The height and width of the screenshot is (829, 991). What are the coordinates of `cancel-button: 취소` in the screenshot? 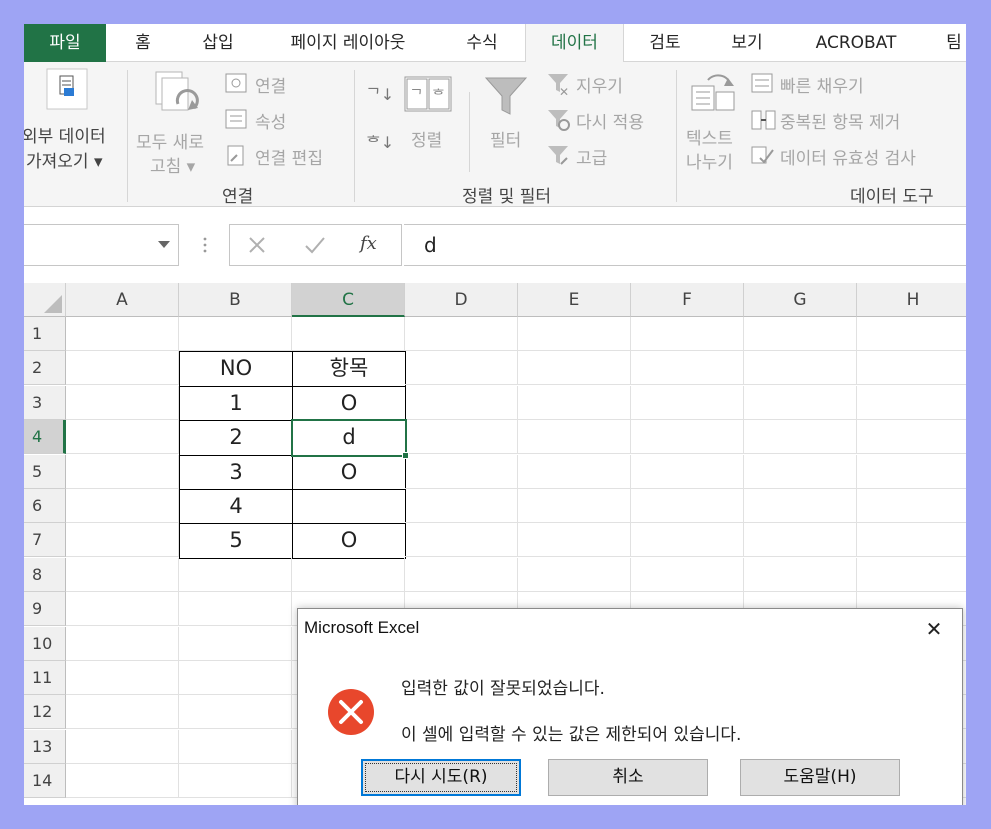 It's located at (628, 777).